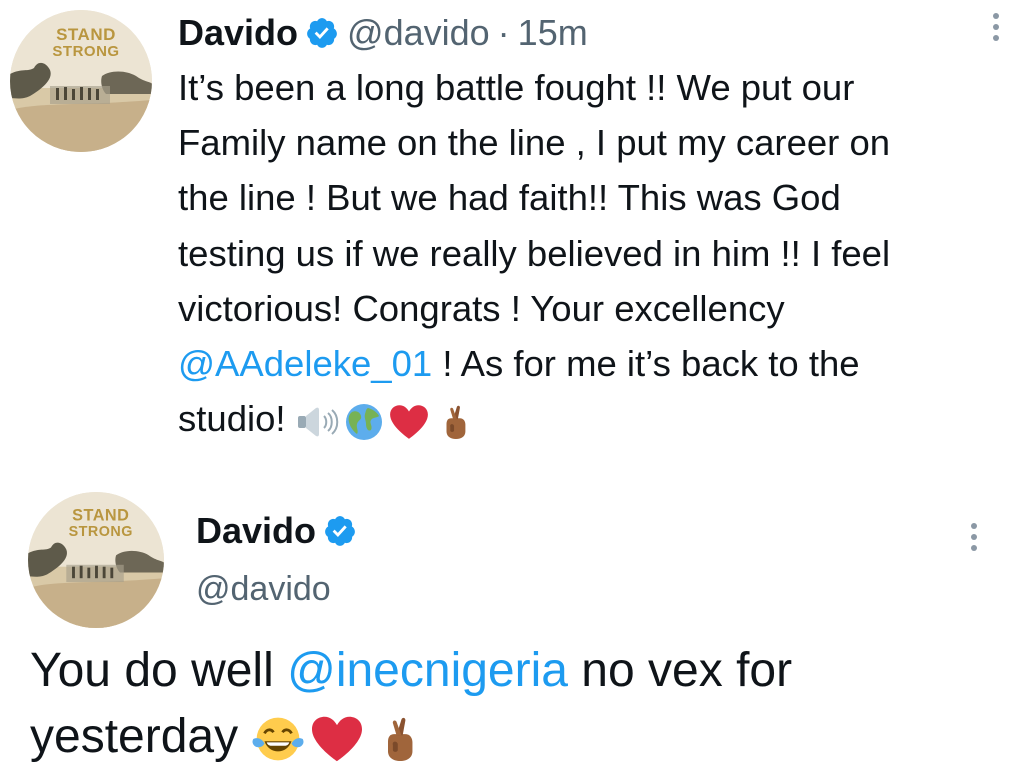 The height and width of the screenshot is (778, 1024). What do you see at coordinates (593, 418) in the screenshot?
I see `tweet-line: studio!` at bounding box center [593, 418].